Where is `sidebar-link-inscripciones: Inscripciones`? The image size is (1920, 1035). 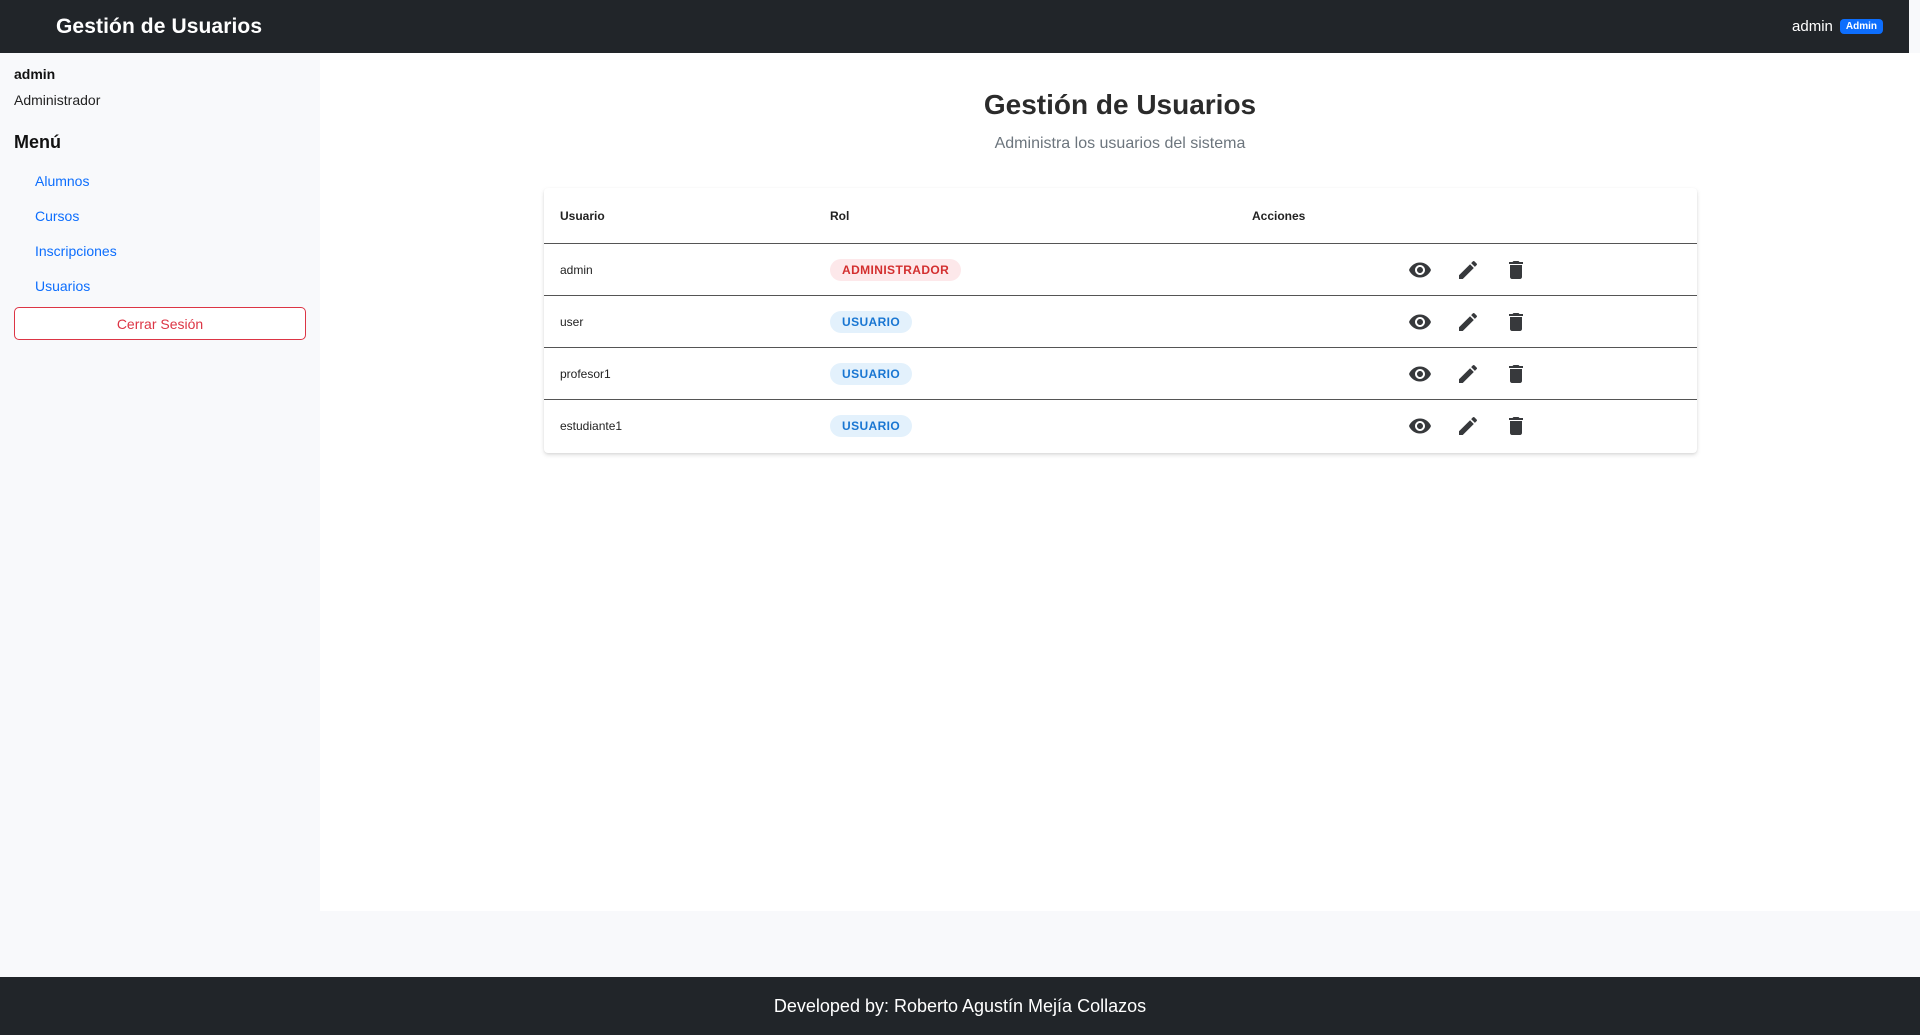
sidebar-link-inscripciones: Inscripciones is located at coordinates (76, 251).